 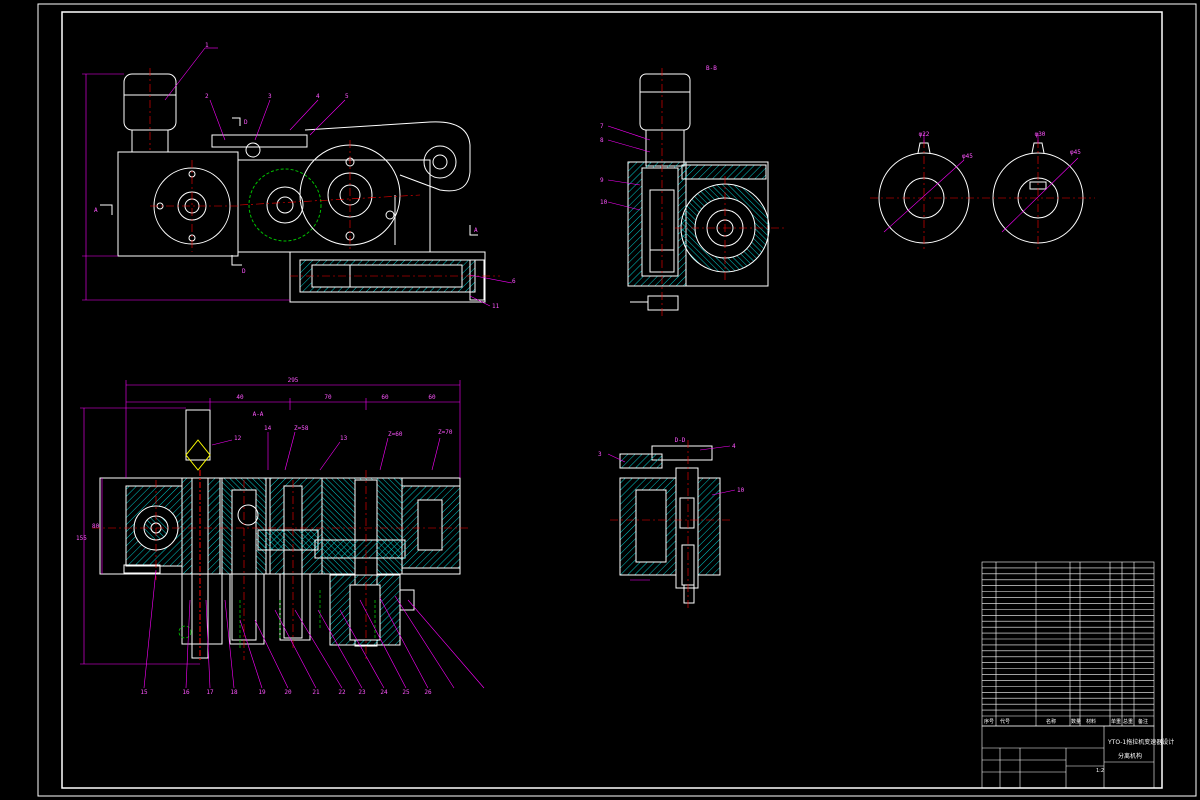 What do you see at coordinates (1116, 721) in the screenshot?
I see `bom-header-unit-weight: 单重` at bounding box center [1116, 721].